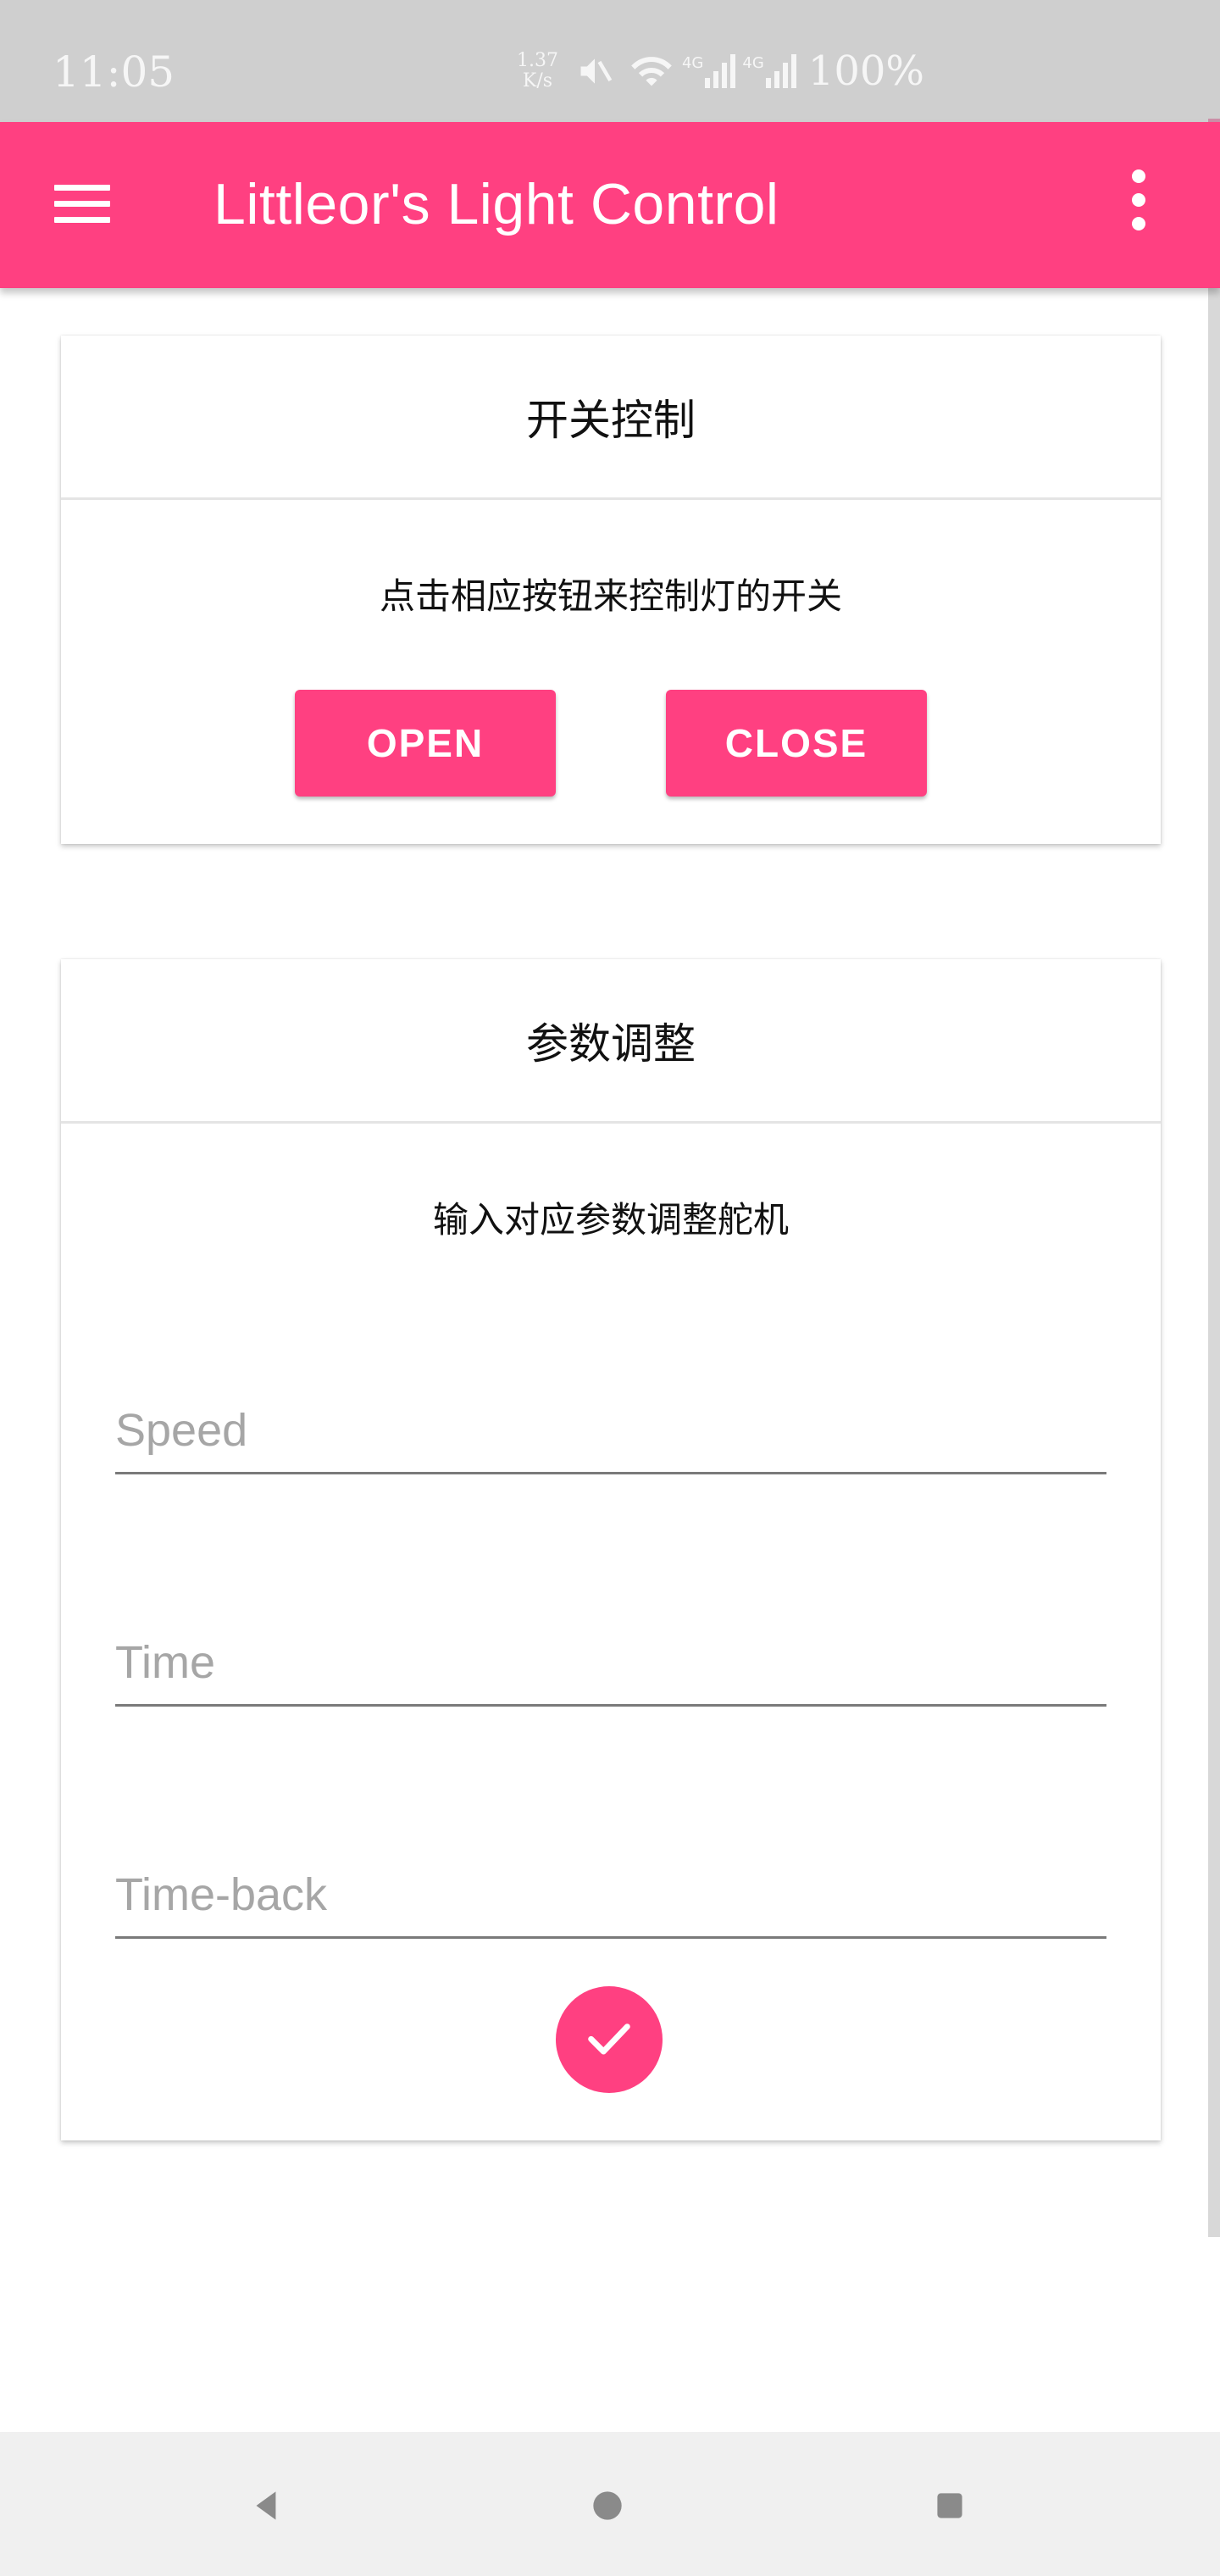 This screenshot has height=2576, width=1220. I want to click on nav-back-icon, so click(267, 2505).